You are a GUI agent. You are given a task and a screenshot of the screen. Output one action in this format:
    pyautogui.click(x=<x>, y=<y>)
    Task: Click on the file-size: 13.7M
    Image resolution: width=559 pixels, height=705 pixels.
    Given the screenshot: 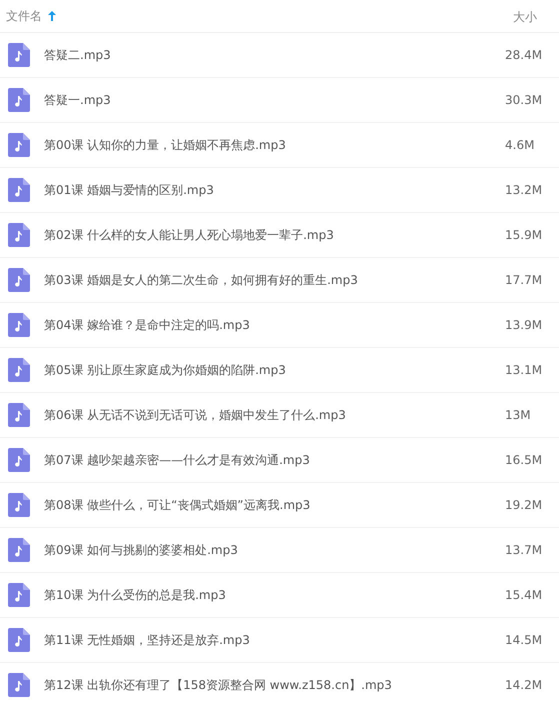 What is the action you would take?
    pyautogui.click(x=524, y=550)
    